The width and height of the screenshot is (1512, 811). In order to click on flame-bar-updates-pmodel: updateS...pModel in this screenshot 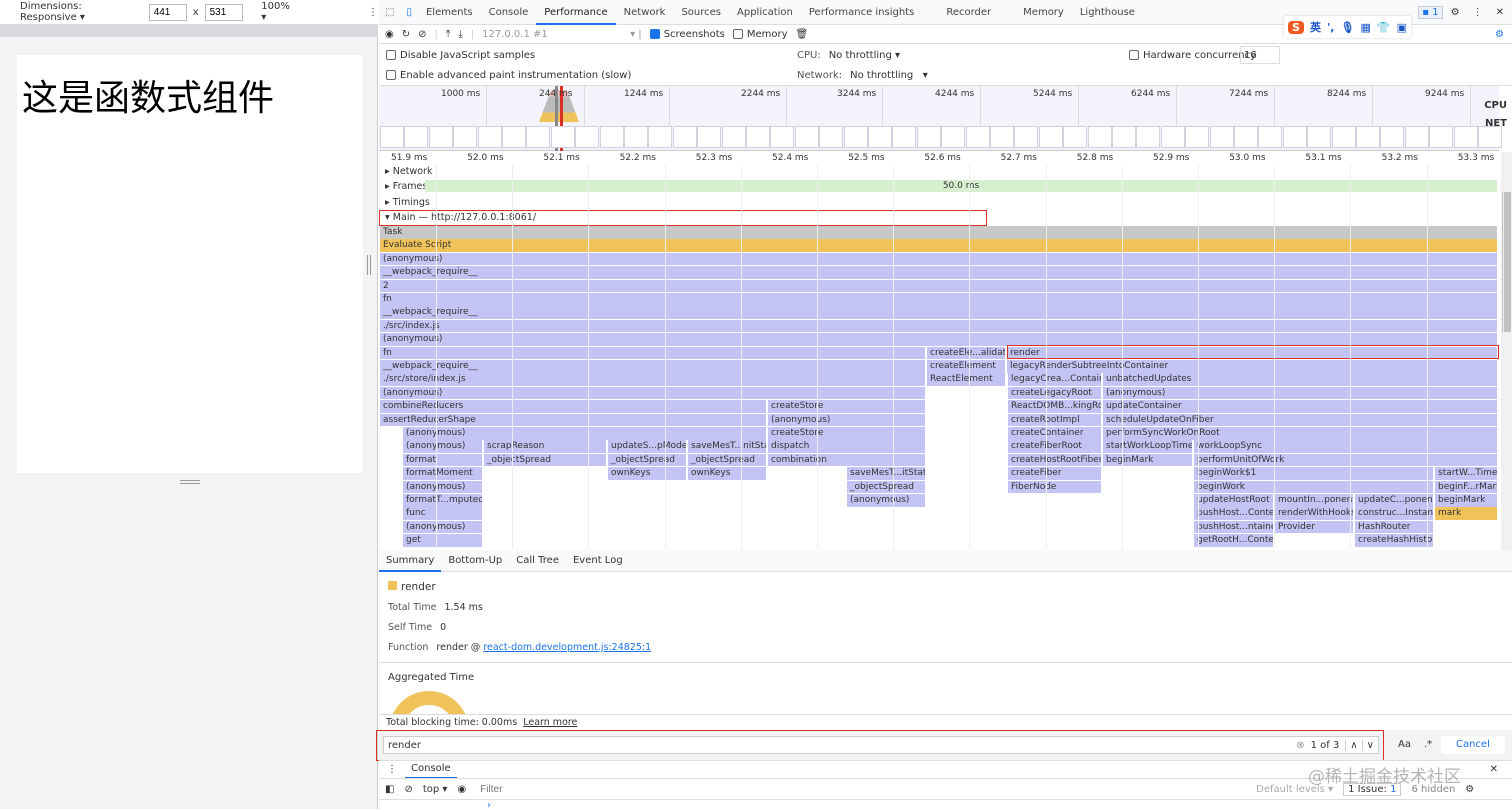, I will do `click(647, 446)`.